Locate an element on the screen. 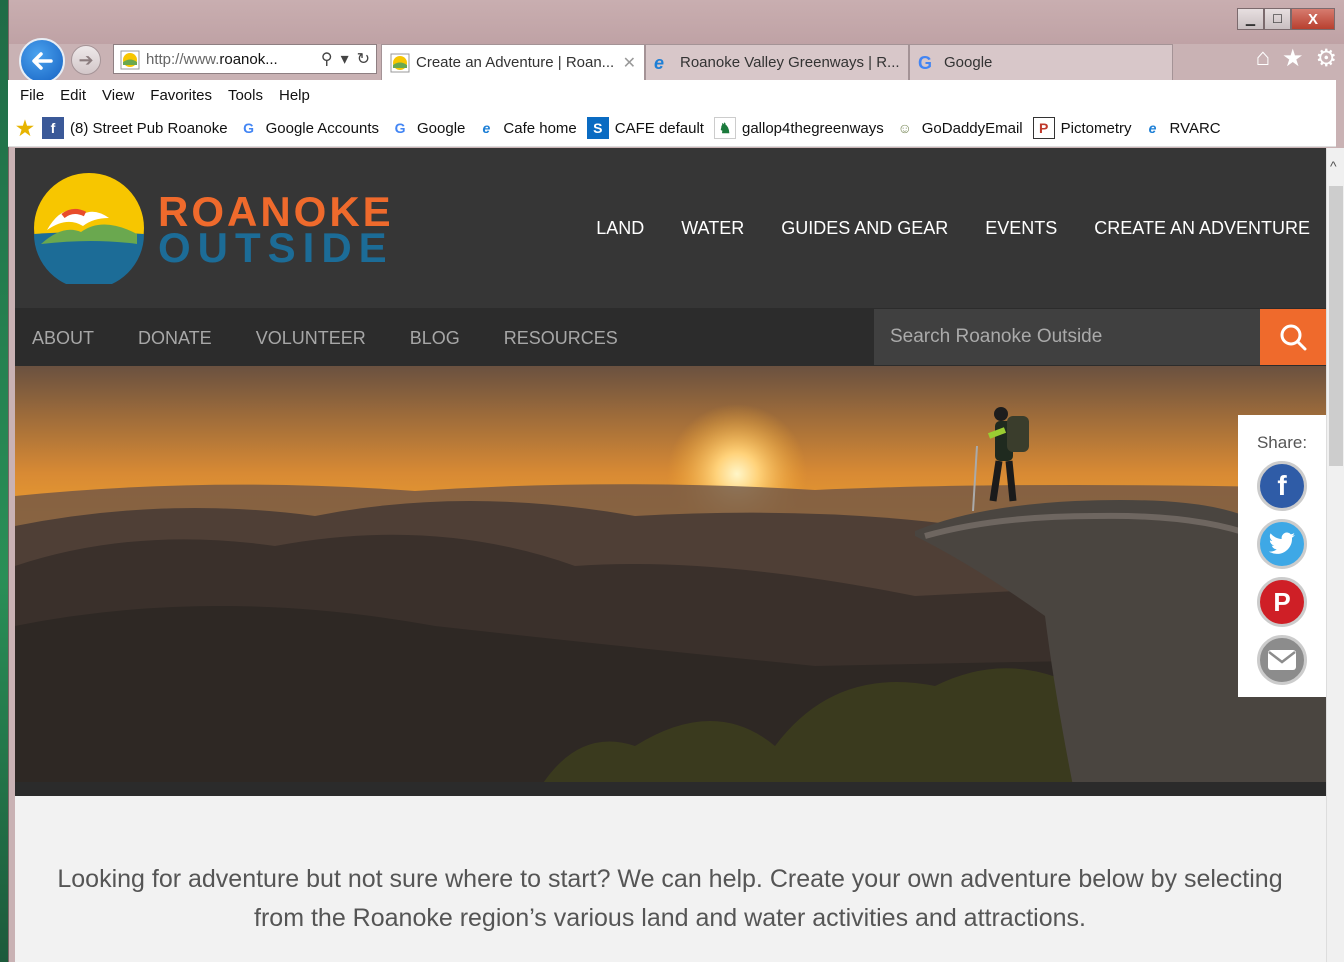  favorite-gallop4thegreenways: ♞ gallop4thegreenways is located at coordinates (798, 128).